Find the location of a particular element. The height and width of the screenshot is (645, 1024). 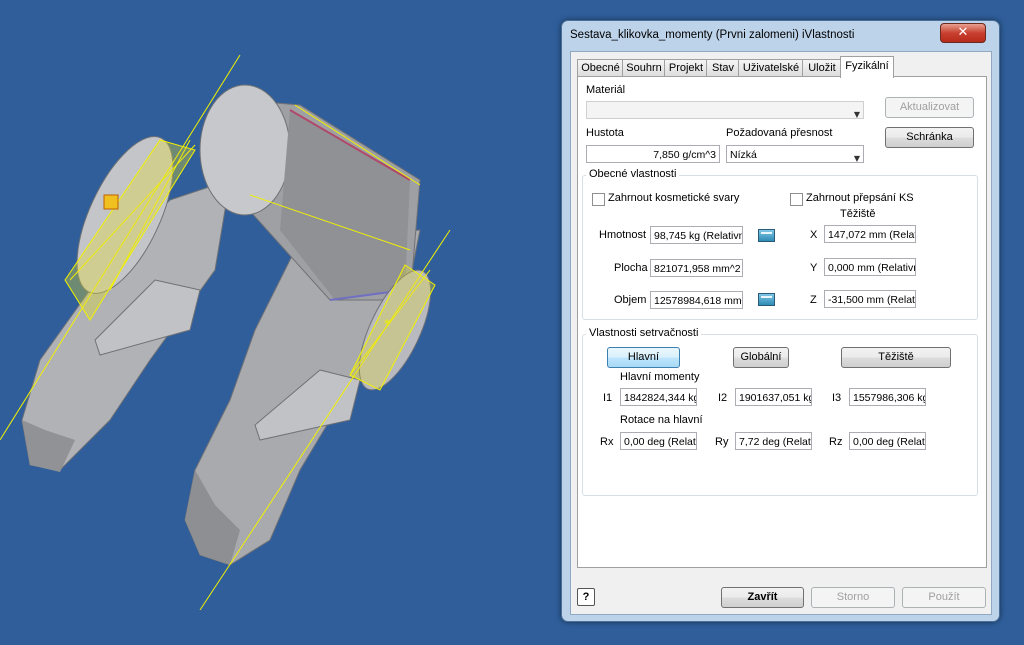

global-button: Globální is located at coordinates (761, 357).